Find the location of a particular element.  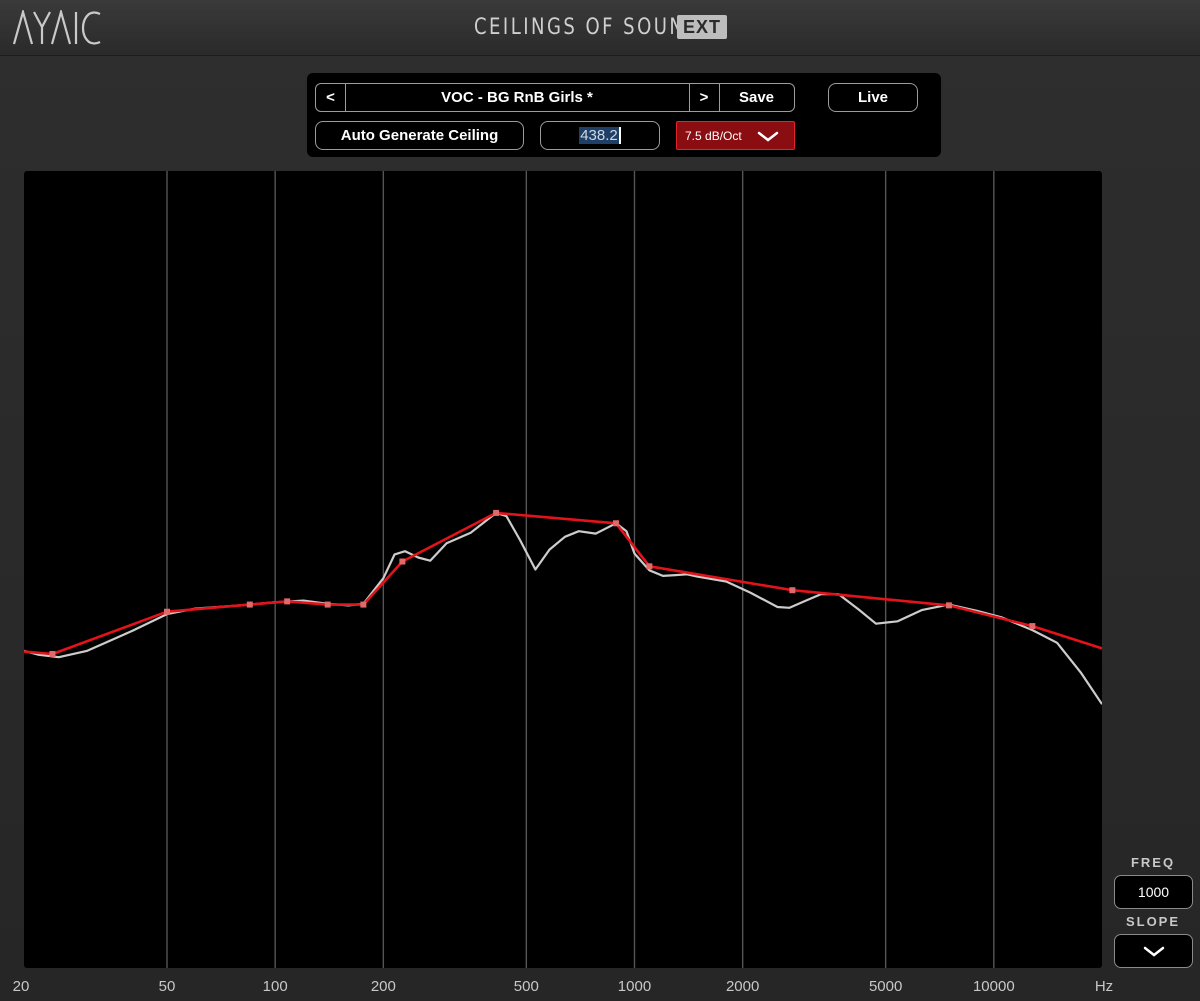

frequency-input: 438.2 is located at coordinates (600, 135).